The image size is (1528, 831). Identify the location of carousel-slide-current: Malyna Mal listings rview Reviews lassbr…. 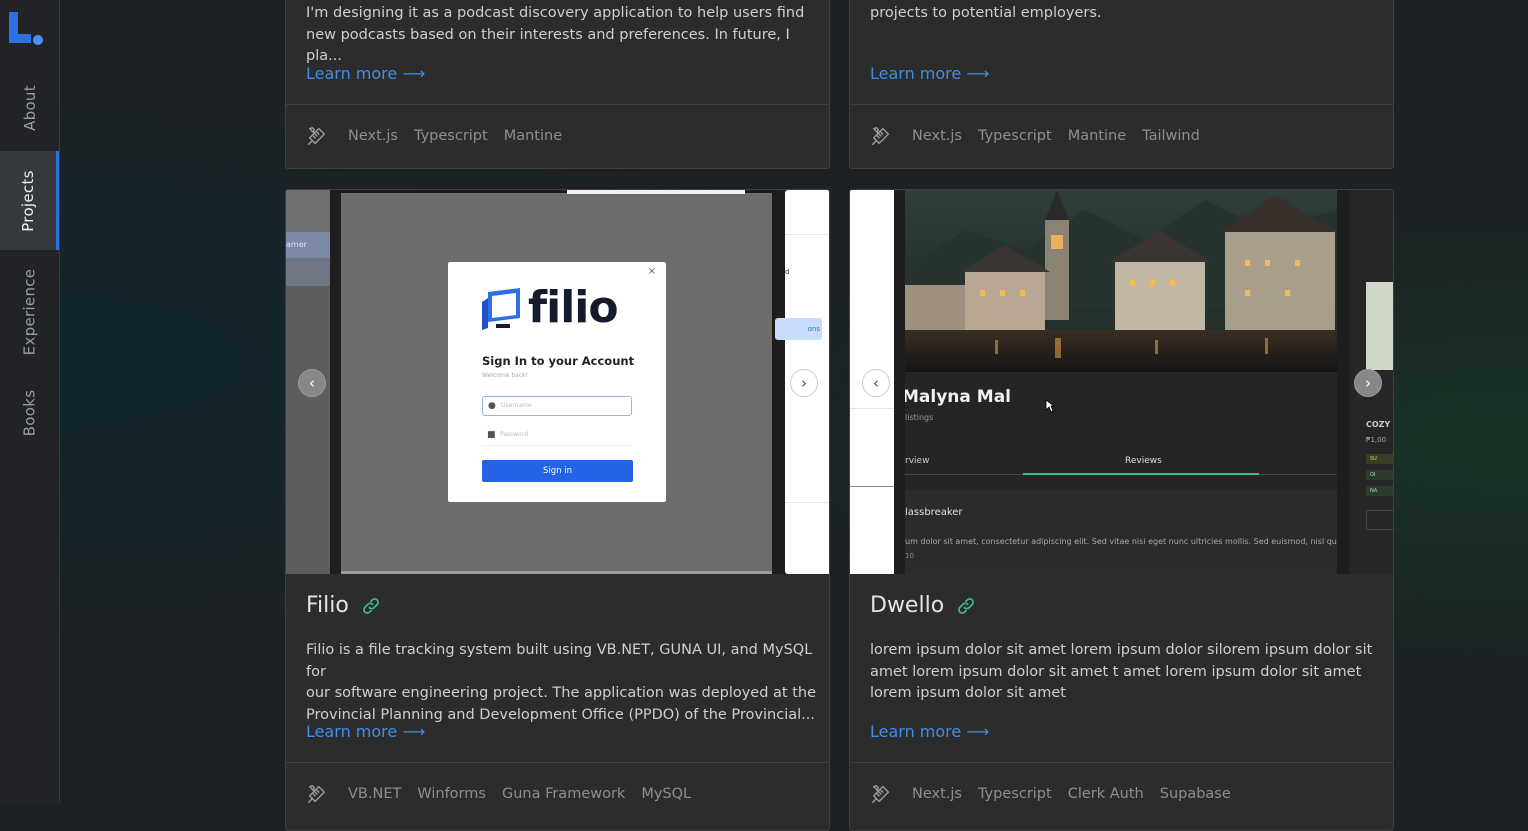
(1121, 382).